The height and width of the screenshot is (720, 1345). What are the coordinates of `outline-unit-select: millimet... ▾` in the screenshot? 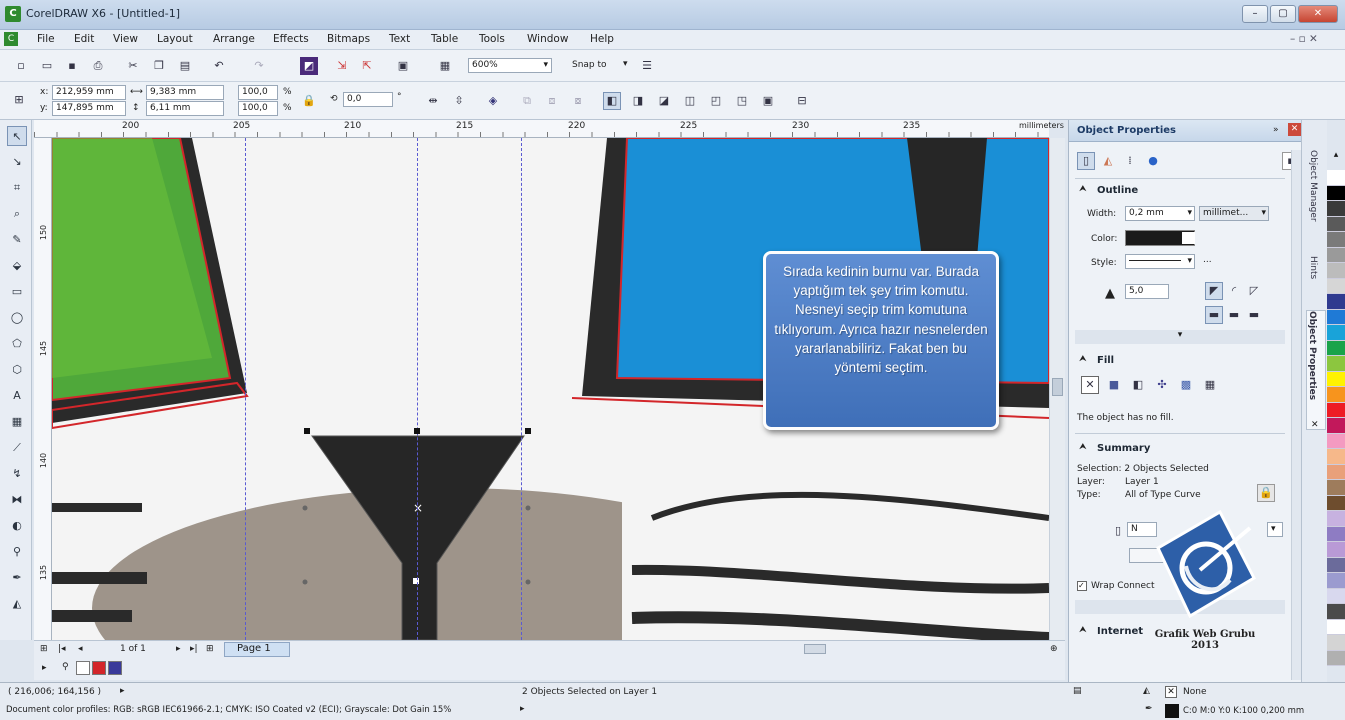 It's located at (1234, 213).